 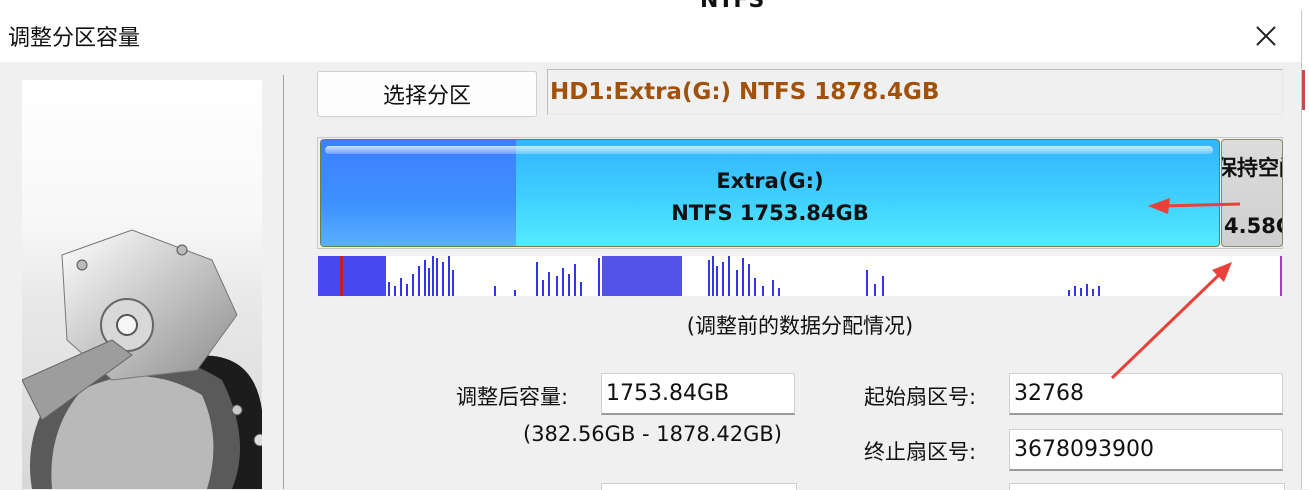 I want to click on new-size-field: 1753.84GB, so click(x=698, y=394).